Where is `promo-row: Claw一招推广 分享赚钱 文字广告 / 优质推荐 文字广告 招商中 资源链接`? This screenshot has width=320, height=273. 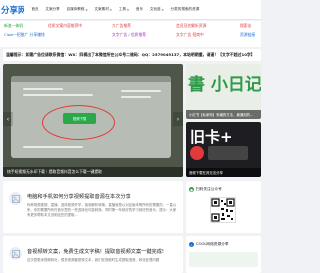 promo-row: Claw一招推广 分享赚钱 文字广告 / 优质推荐 文字广告 招商中 资源链接 is located at coordinates (130, 37).